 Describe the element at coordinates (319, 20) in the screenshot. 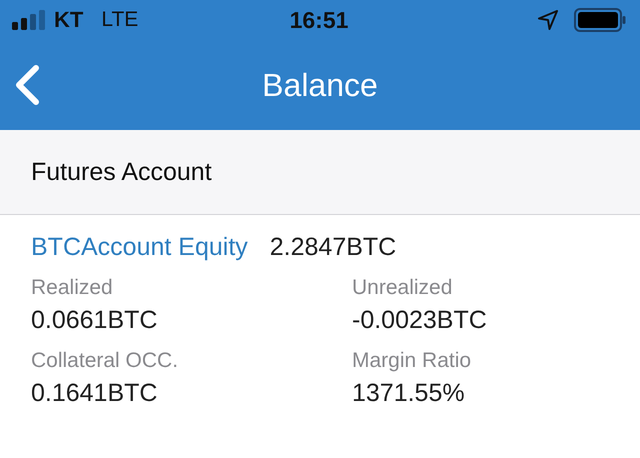

I see `clock-time: 16:51` at that location.